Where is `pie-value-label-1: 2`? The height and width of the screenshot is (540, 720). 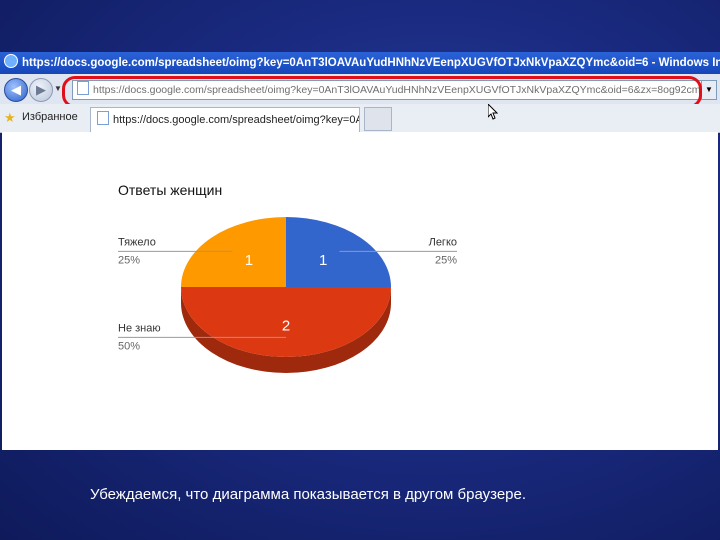
pie-value-label-1: 2 is located at coordinates (286, 326).